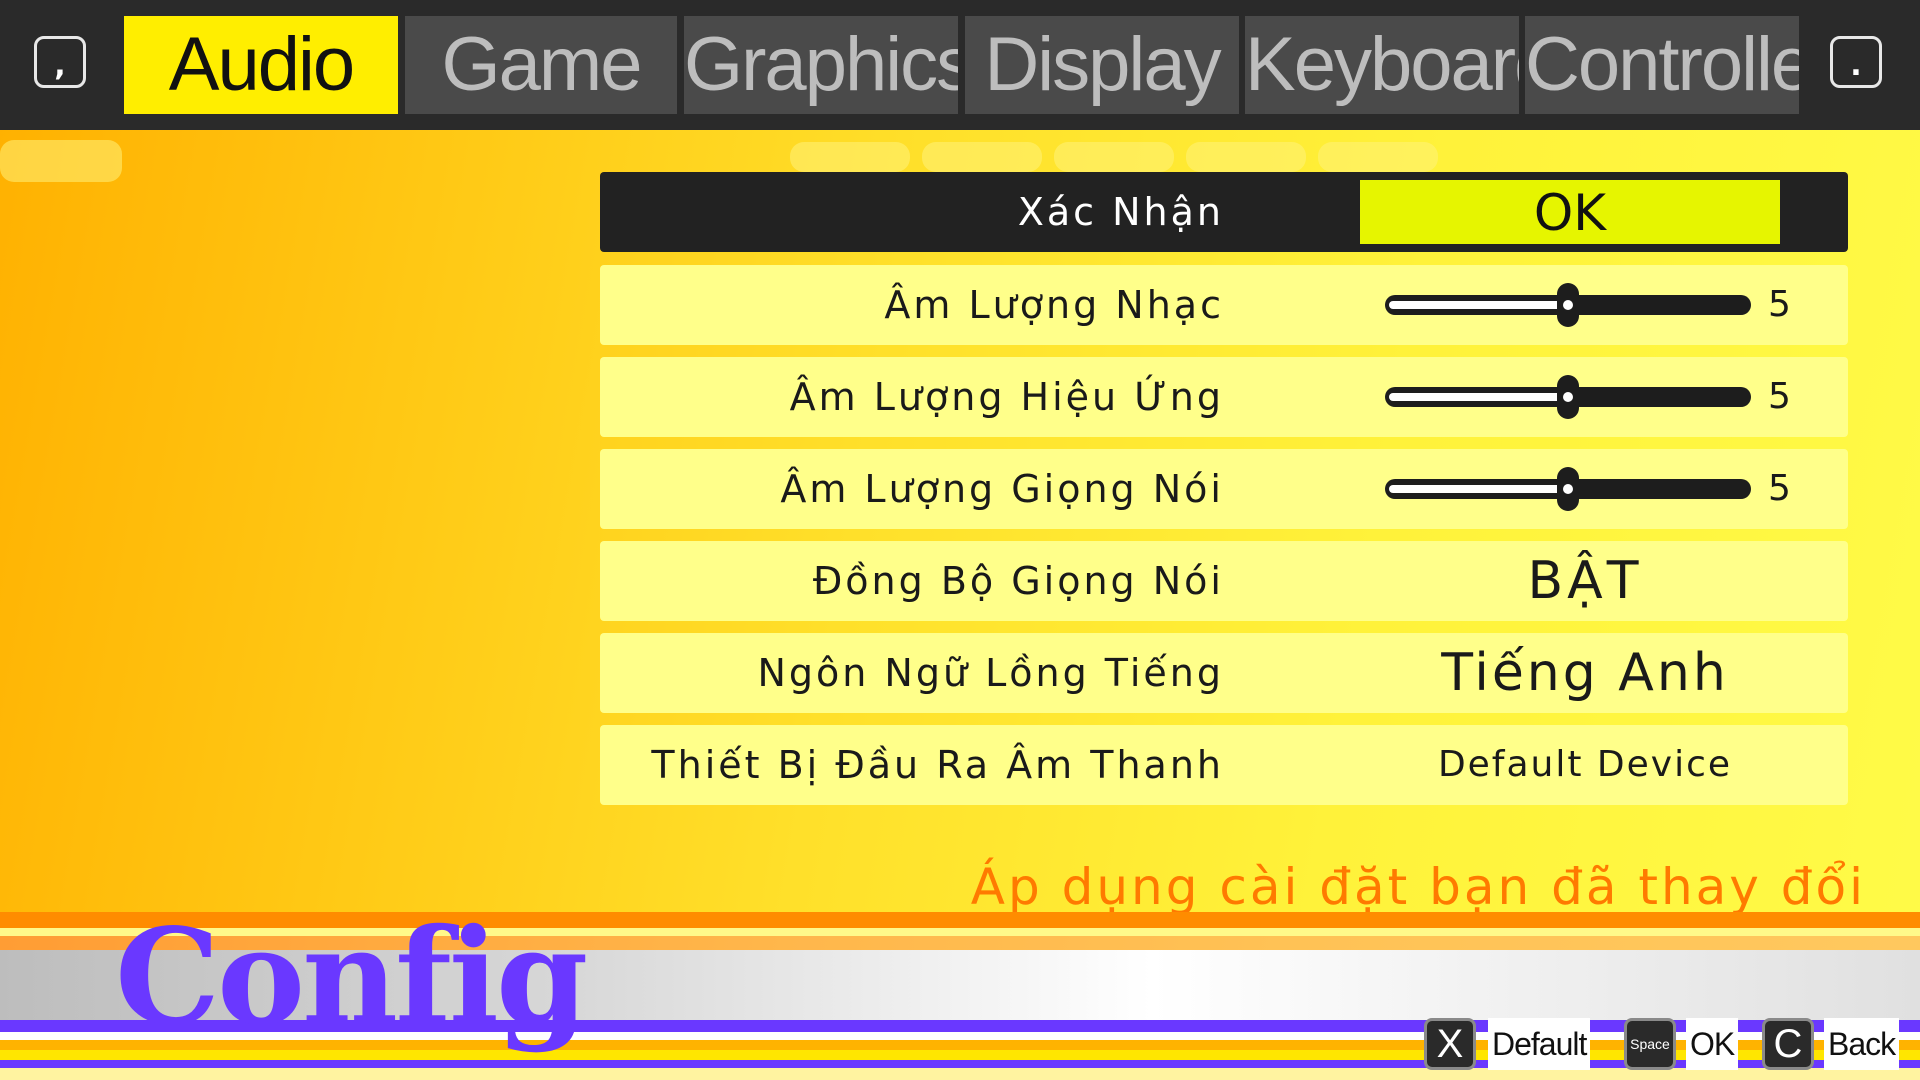 The image size is (1920, 1080). Describe the element at coordinates (1585, 765) in the screenshot. I see `audio-output-value: Default Device` at that location.